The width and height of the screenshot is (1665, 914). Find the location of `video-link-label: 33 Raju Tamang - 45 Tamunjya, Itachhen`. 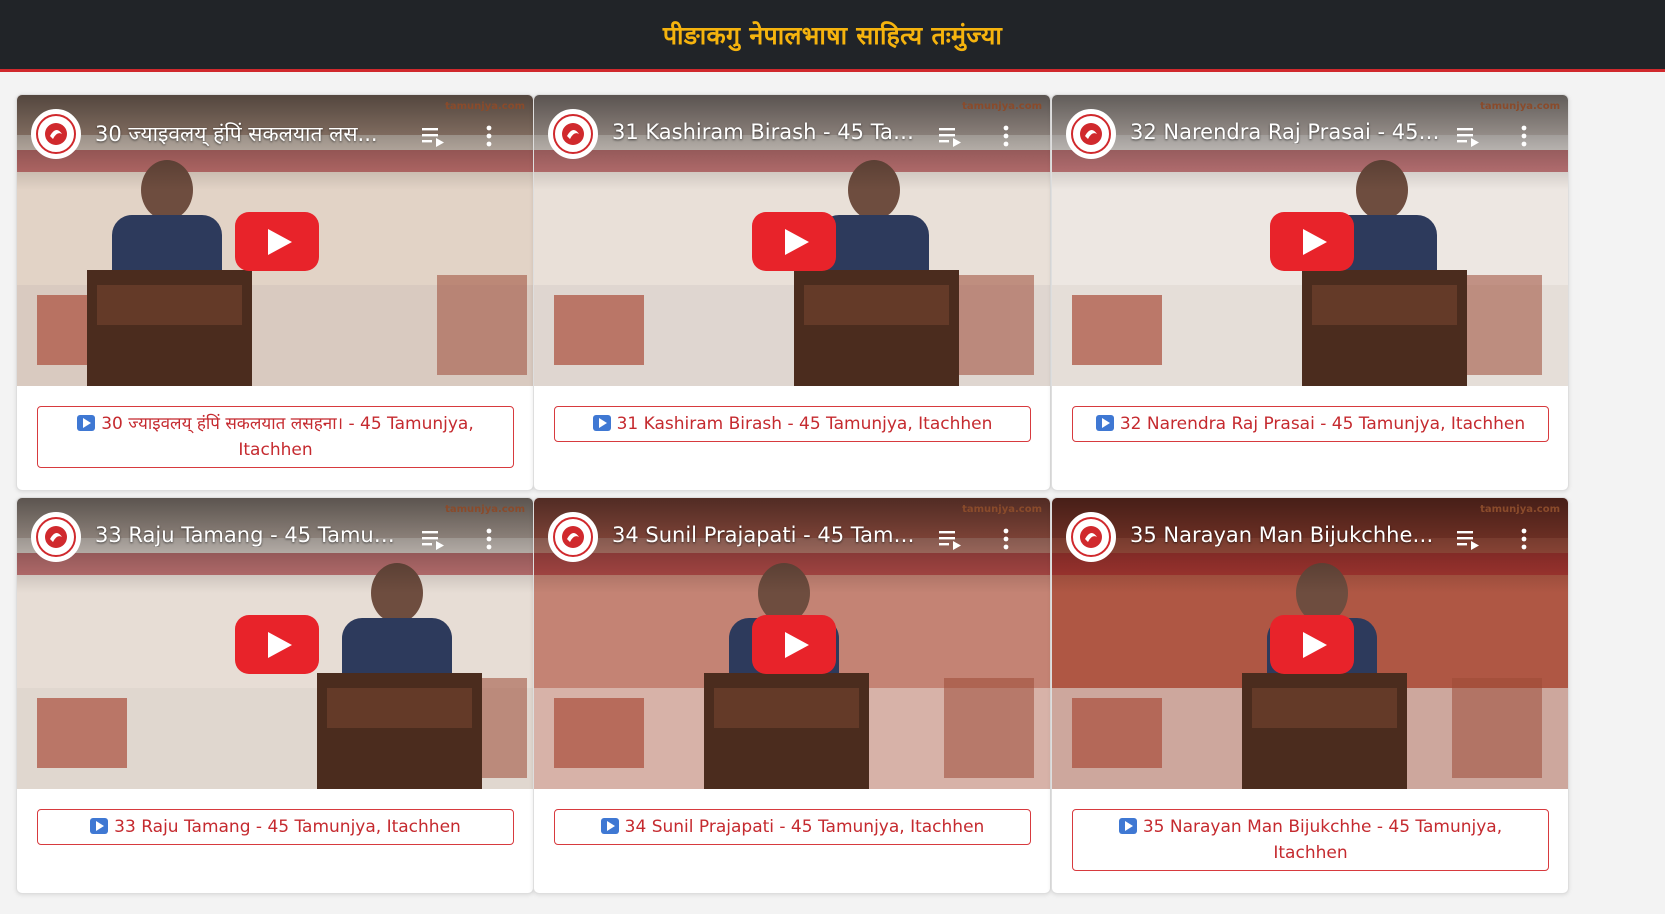

video-link-label: 33 Raju Tamang - 45 Tamunjya, Itachhen is located at coordinates (287, 827).